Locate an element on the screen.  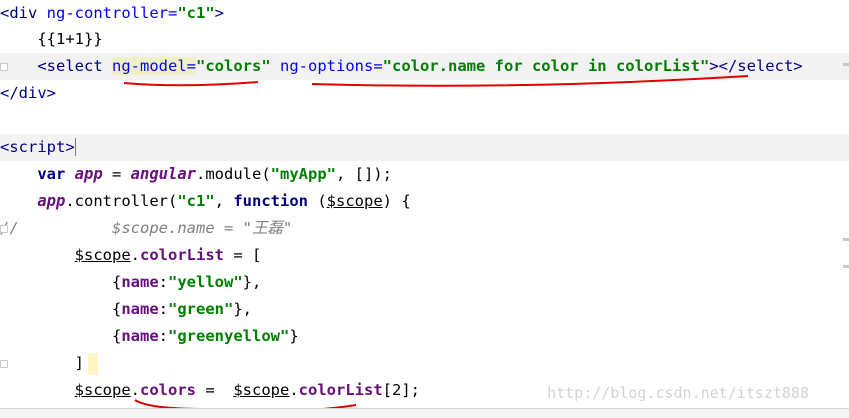
code-line-11: {name:"yellow"}, is located at coordinates (186, 282).